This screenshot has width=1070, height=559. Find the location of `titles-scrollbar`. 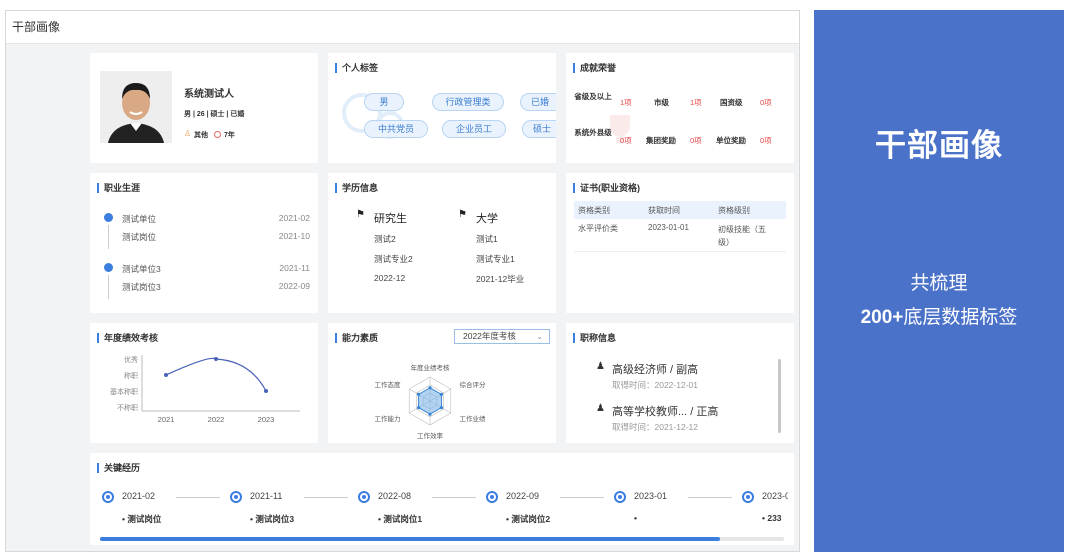

titles-scrollbar is located at coordinates (779, 396).